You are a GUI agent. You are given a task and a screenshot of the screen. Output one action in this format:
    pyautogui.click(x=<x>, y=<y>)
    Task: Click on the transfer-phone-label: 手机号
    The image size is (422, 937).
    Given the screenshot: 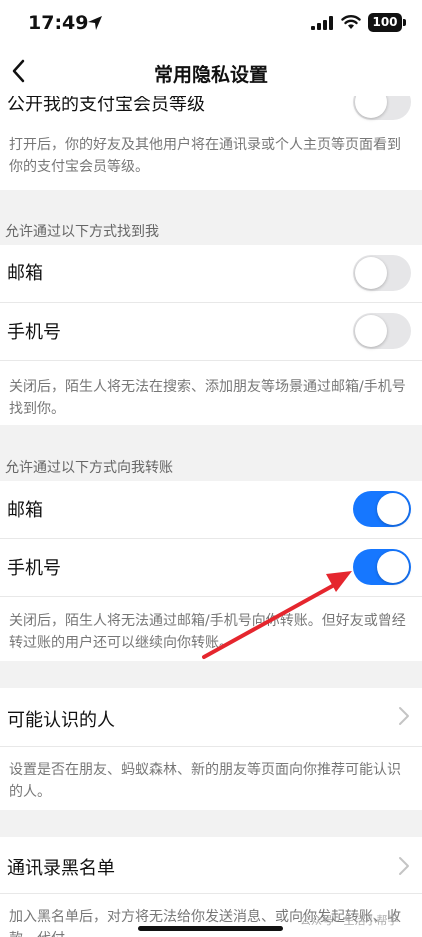 What is the action you would take?
    pyautogui.click(x=34, y=568)
    